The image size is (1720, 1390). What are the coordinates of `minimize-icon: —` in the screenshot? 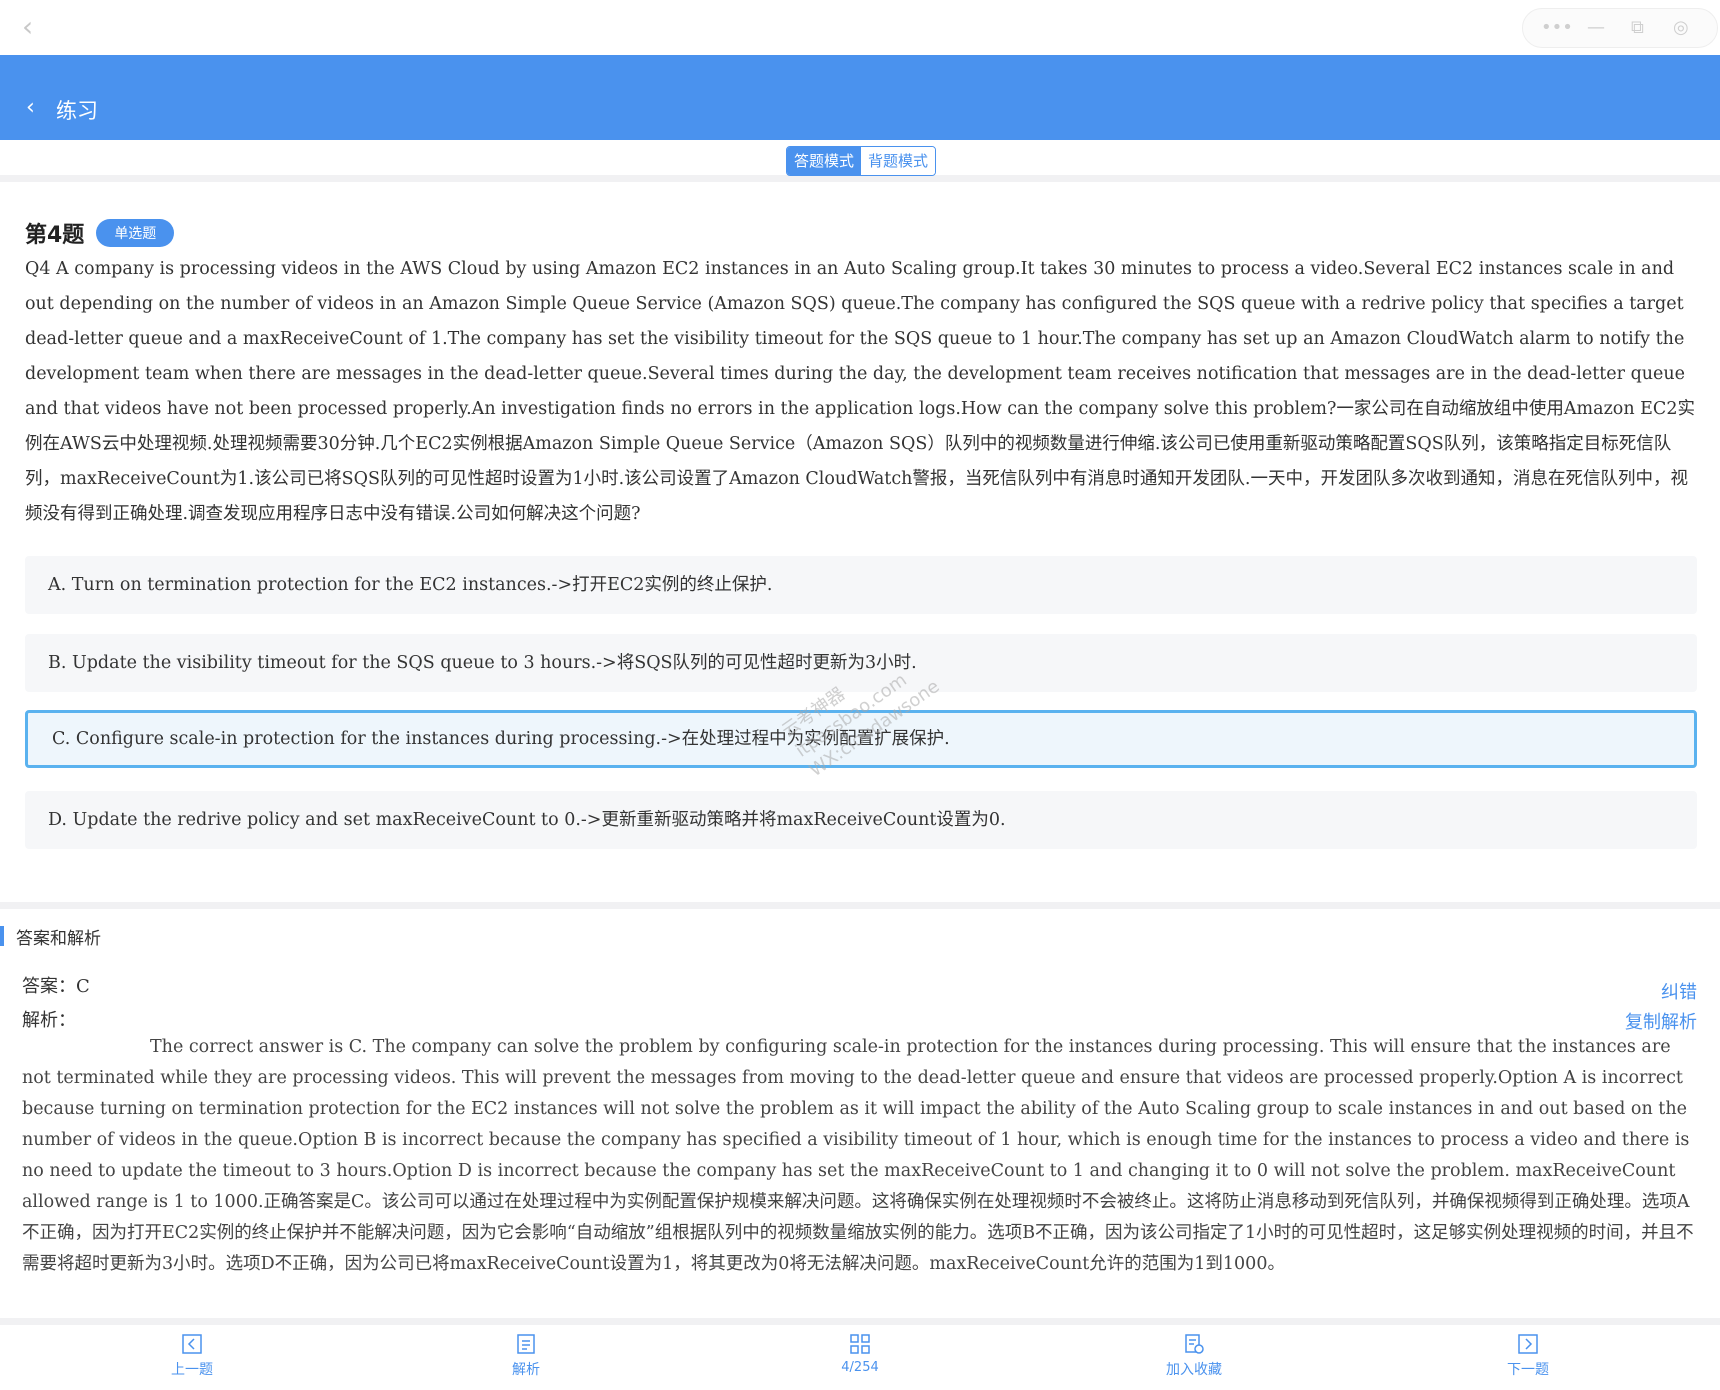 It's located at (1596, 27).